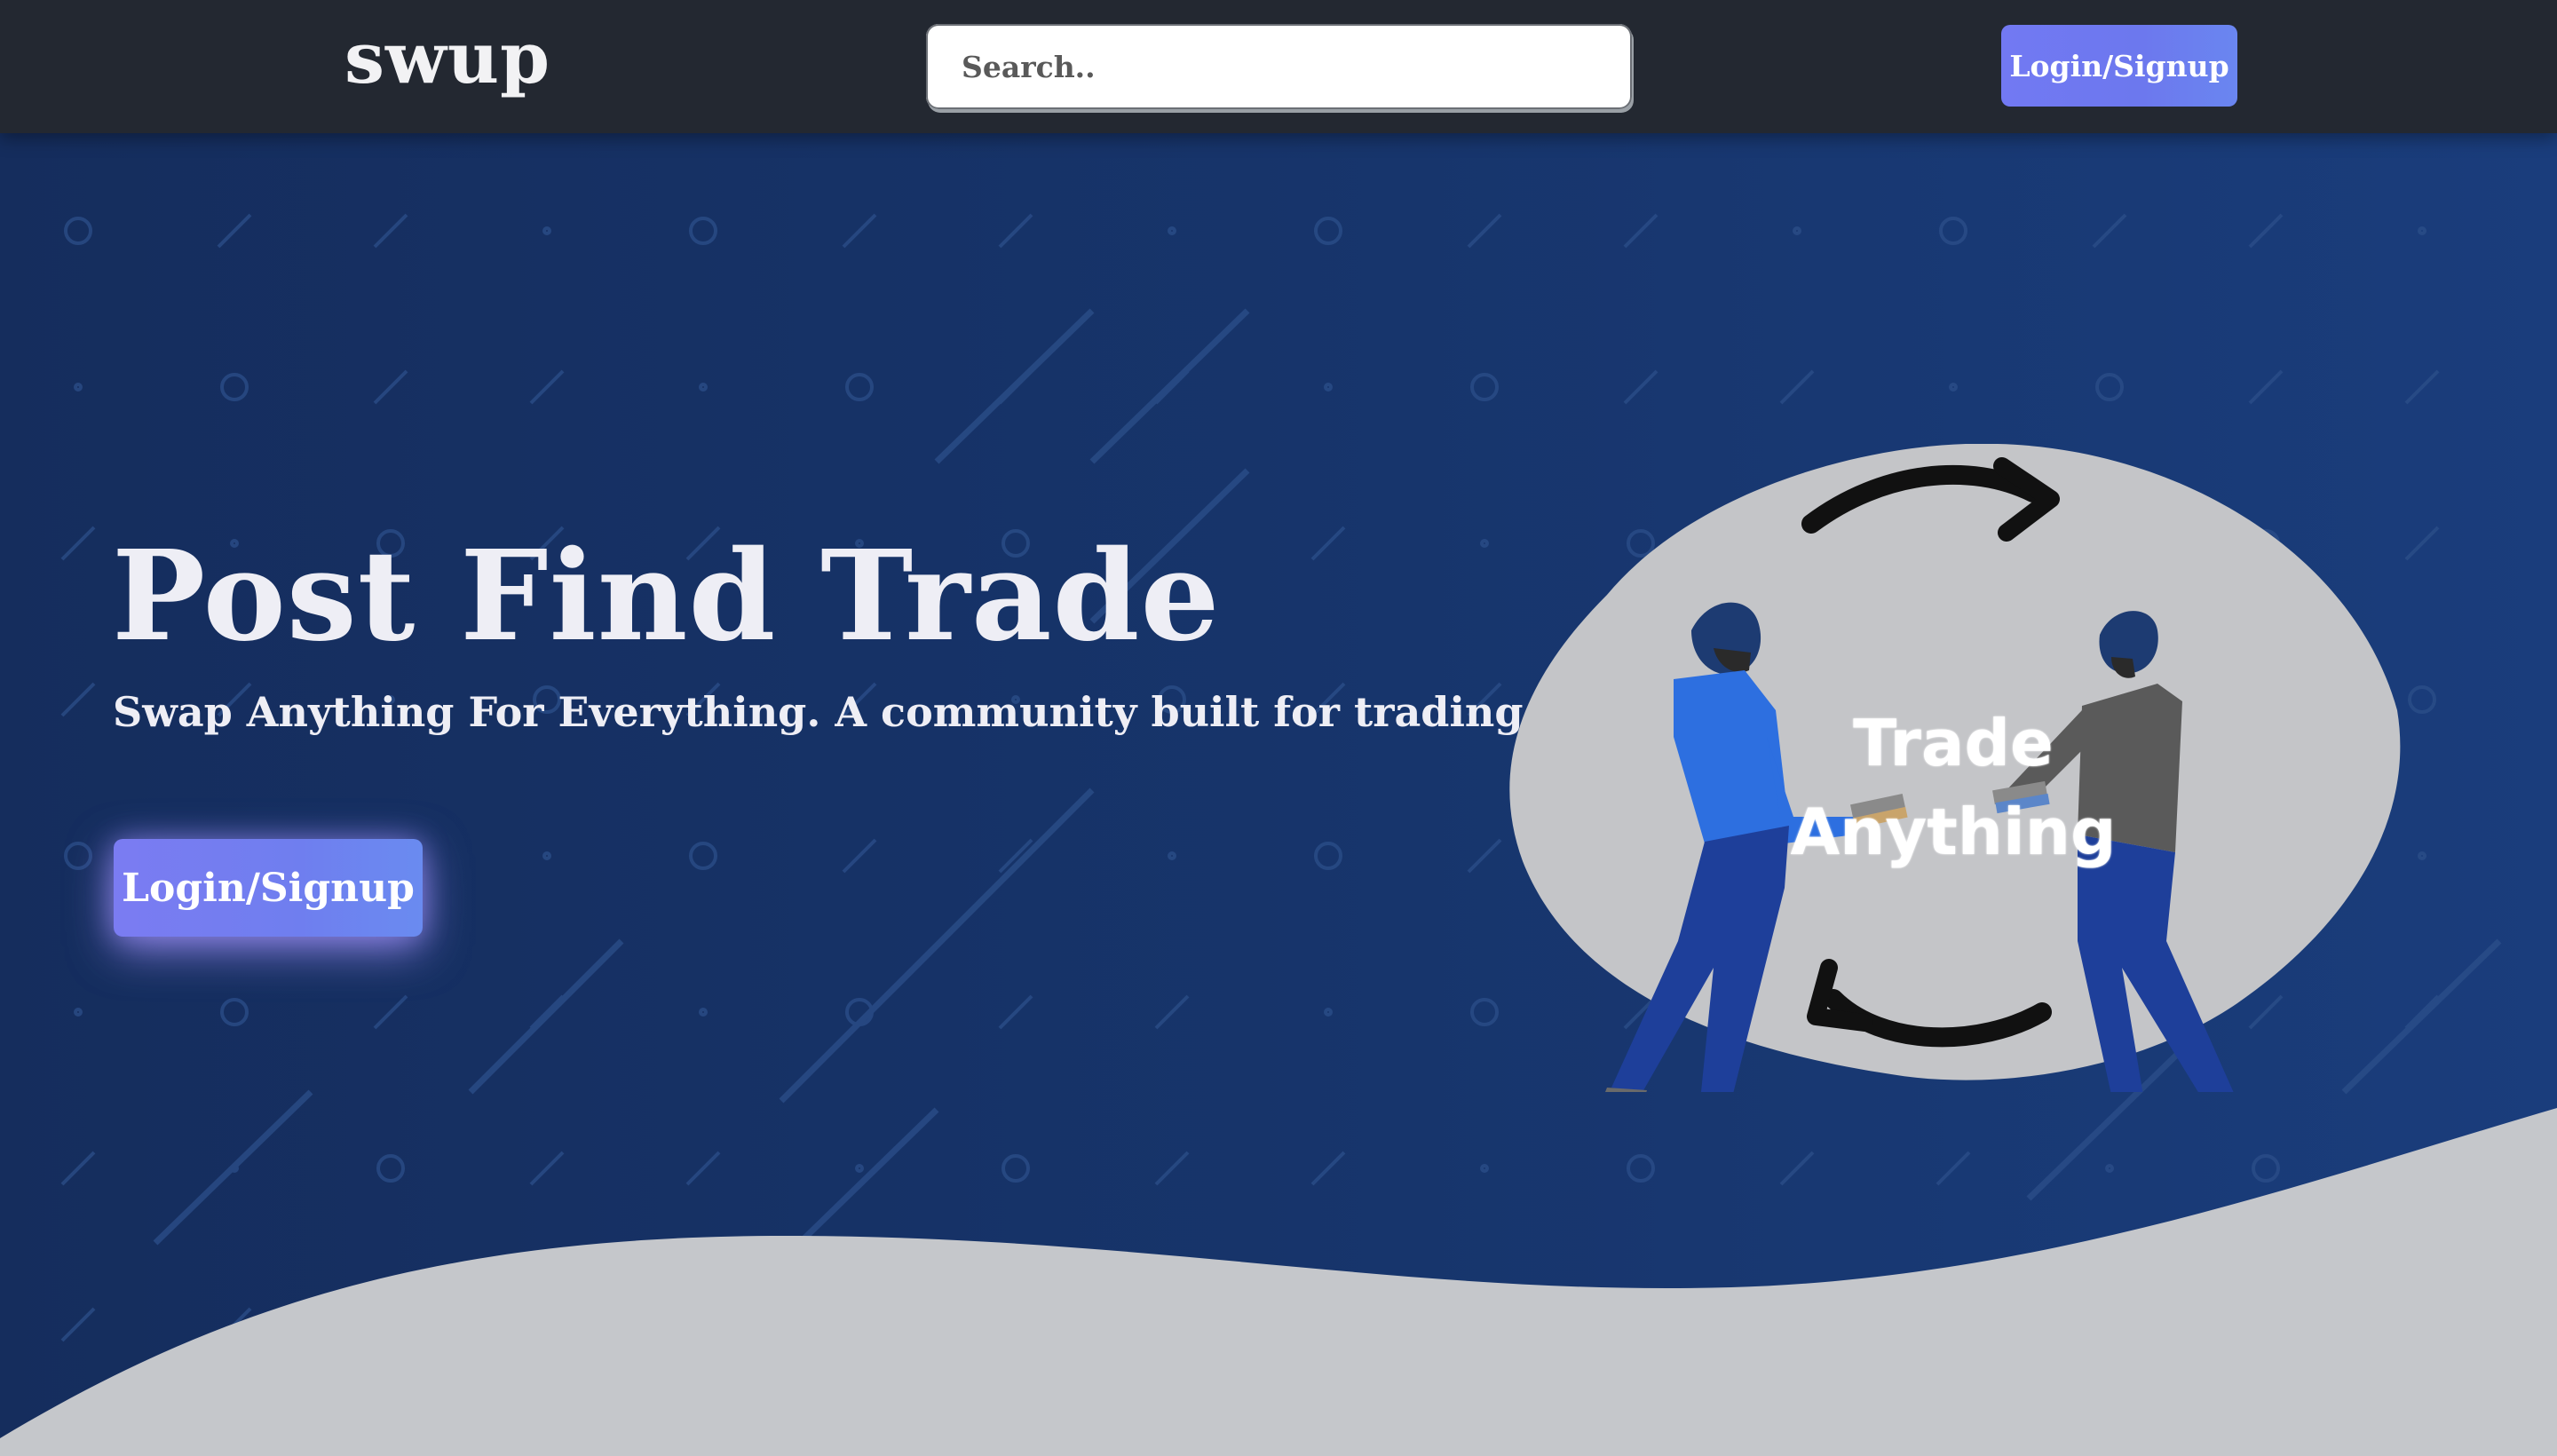  I want to click on search-input, so click(1279, 66).